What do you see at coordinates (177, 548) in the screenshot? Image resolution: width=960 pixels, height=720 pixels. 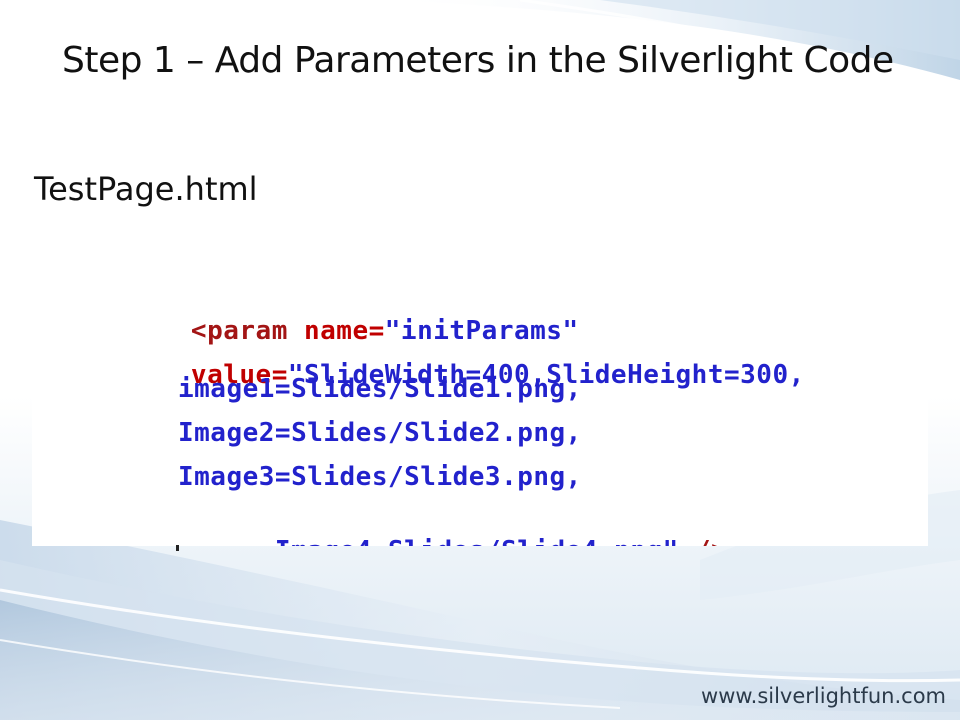 I see `cursor-mark` at bounding box center [177, 548].